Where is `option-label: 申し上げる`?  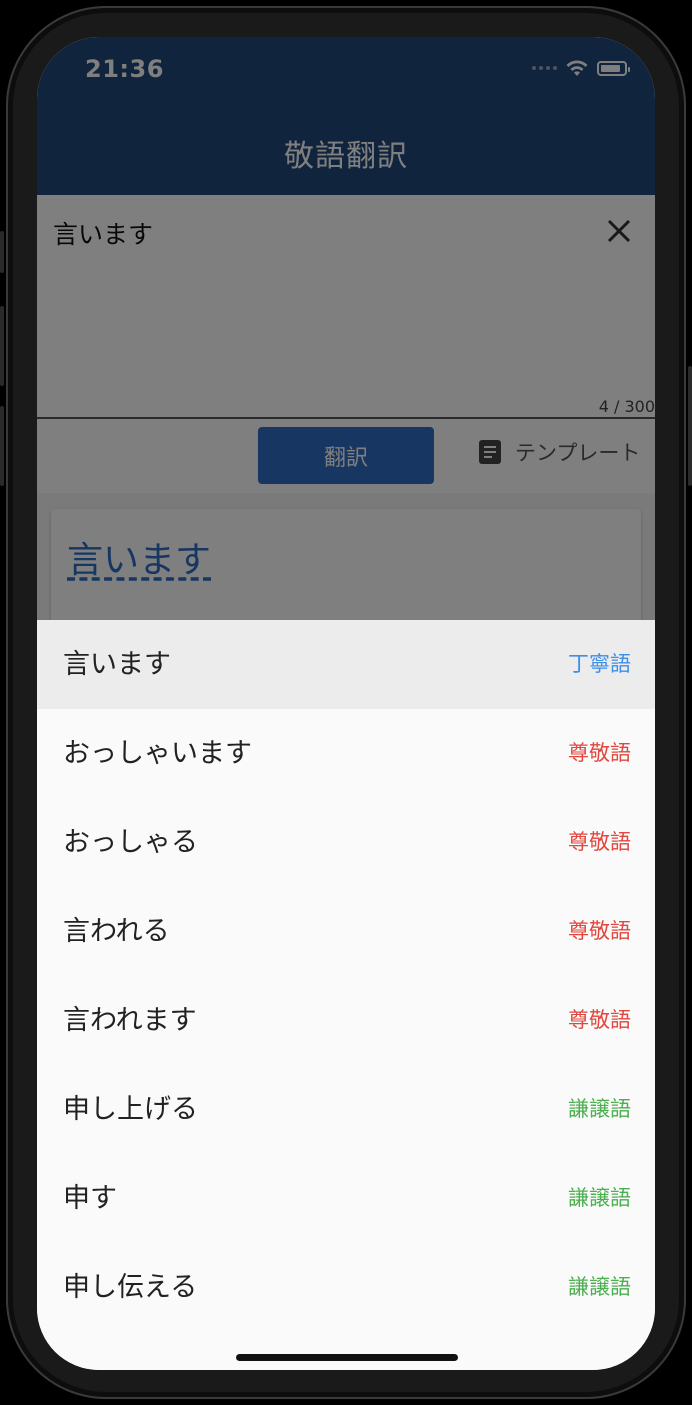
option-label: 申し上げる is located at coordinates (130, 1109).